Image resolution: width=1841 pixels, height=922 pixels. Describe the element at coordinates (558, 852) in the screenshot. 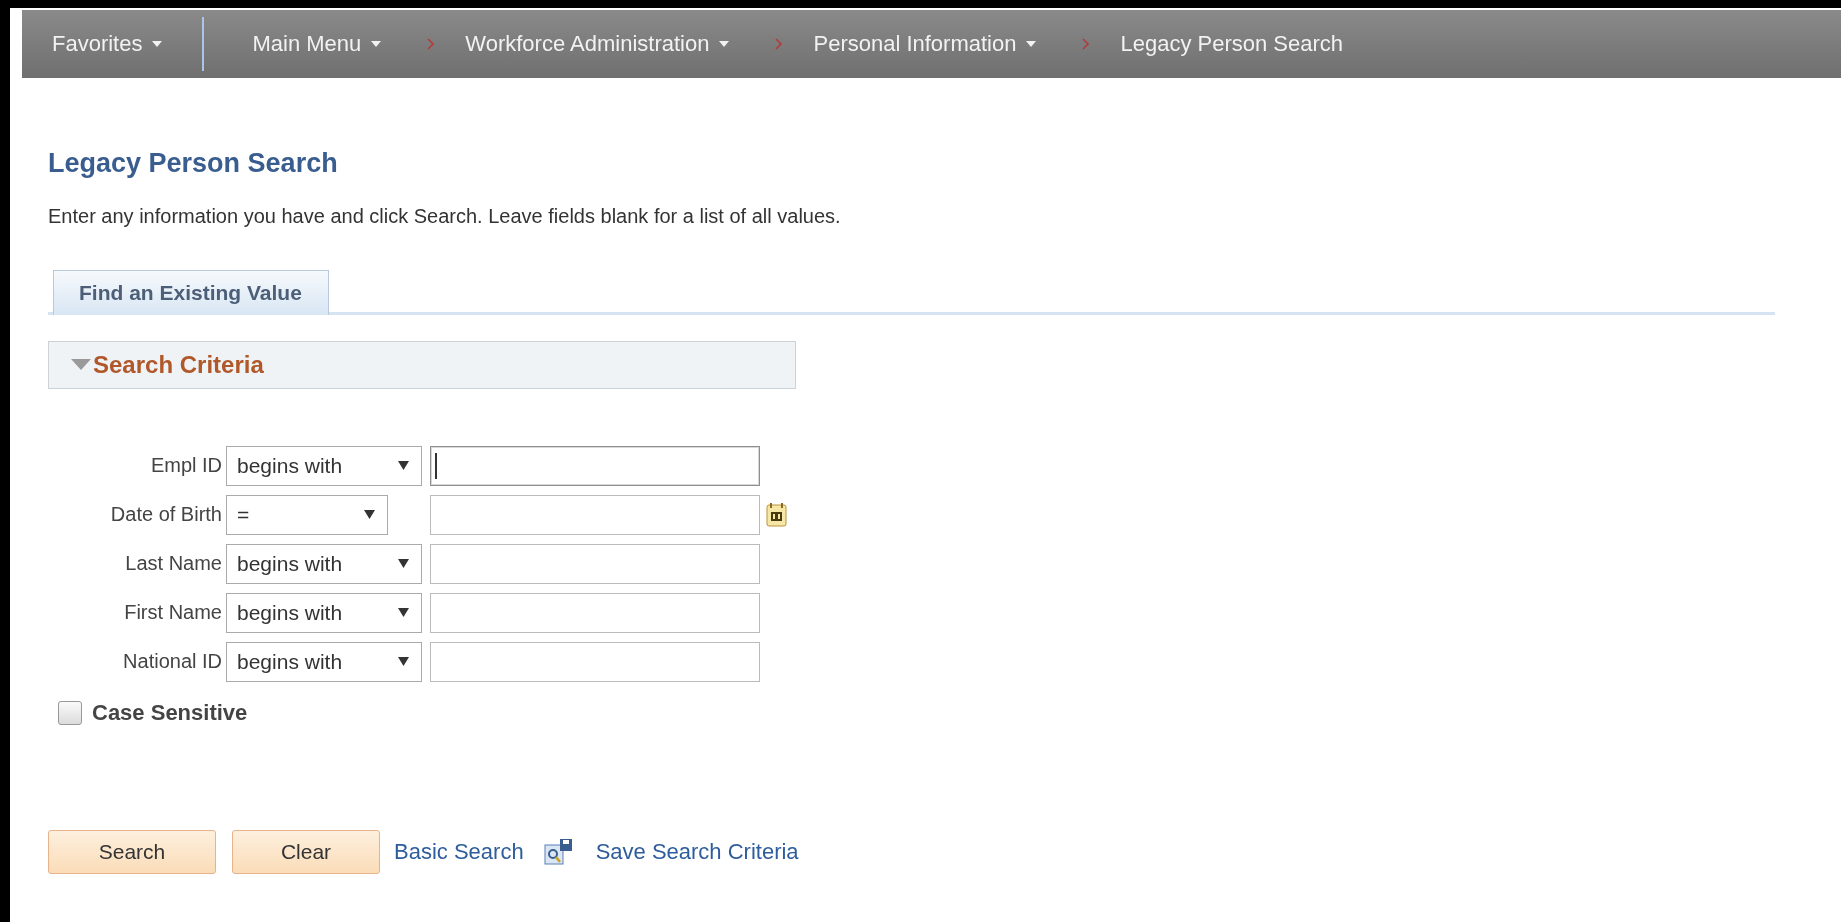

I see `save-search-icon` at that location.